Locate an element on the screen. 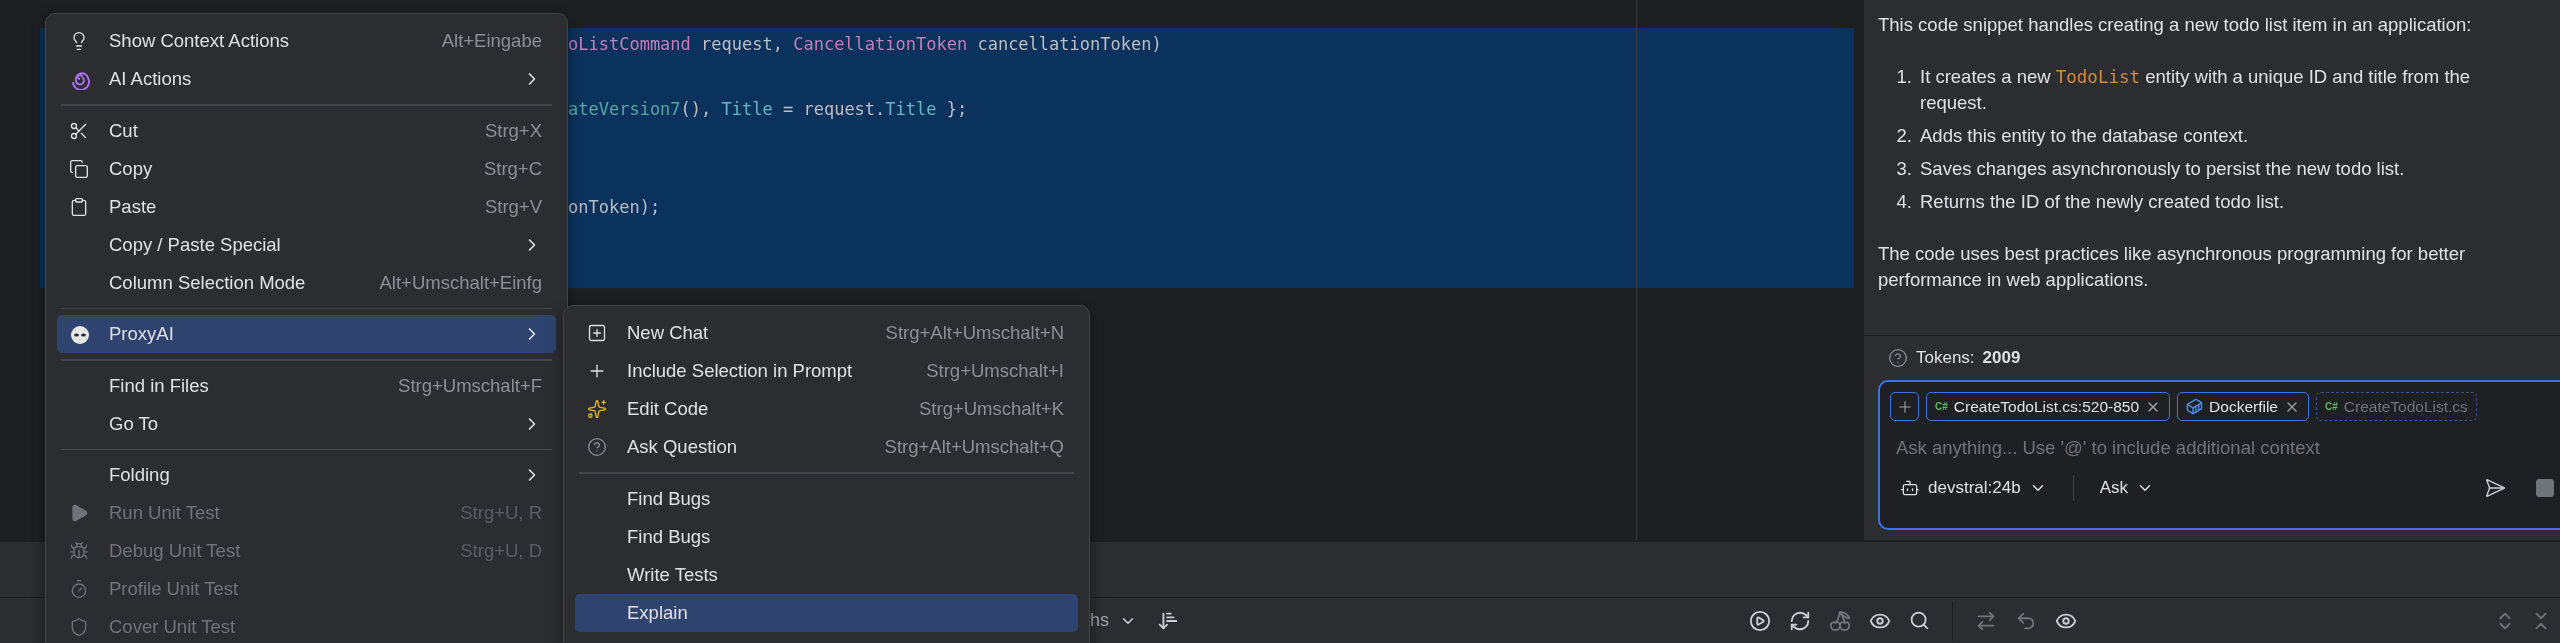 The height and width of the screenshot is (643, 2560). cherry-icon is located at coordinates (1840, 620).